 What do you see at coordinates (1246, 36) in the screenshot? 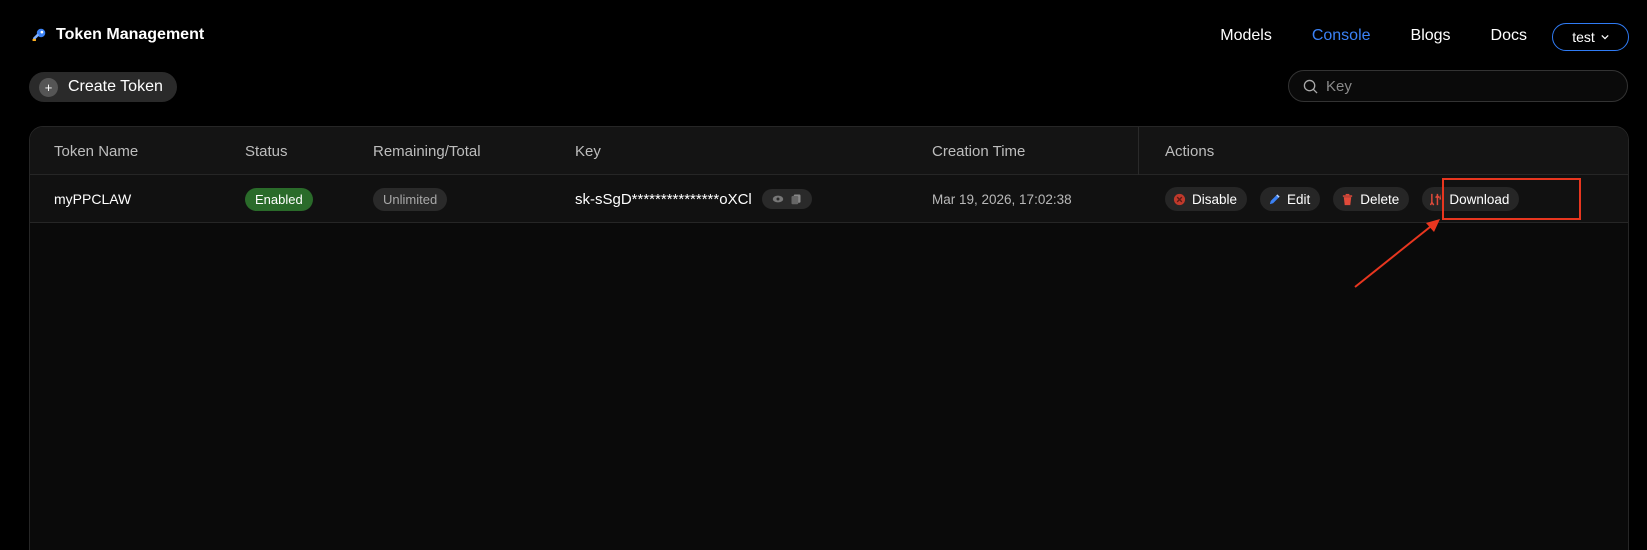
I see `nav-models: Models` at bounding box center [1246, 36].